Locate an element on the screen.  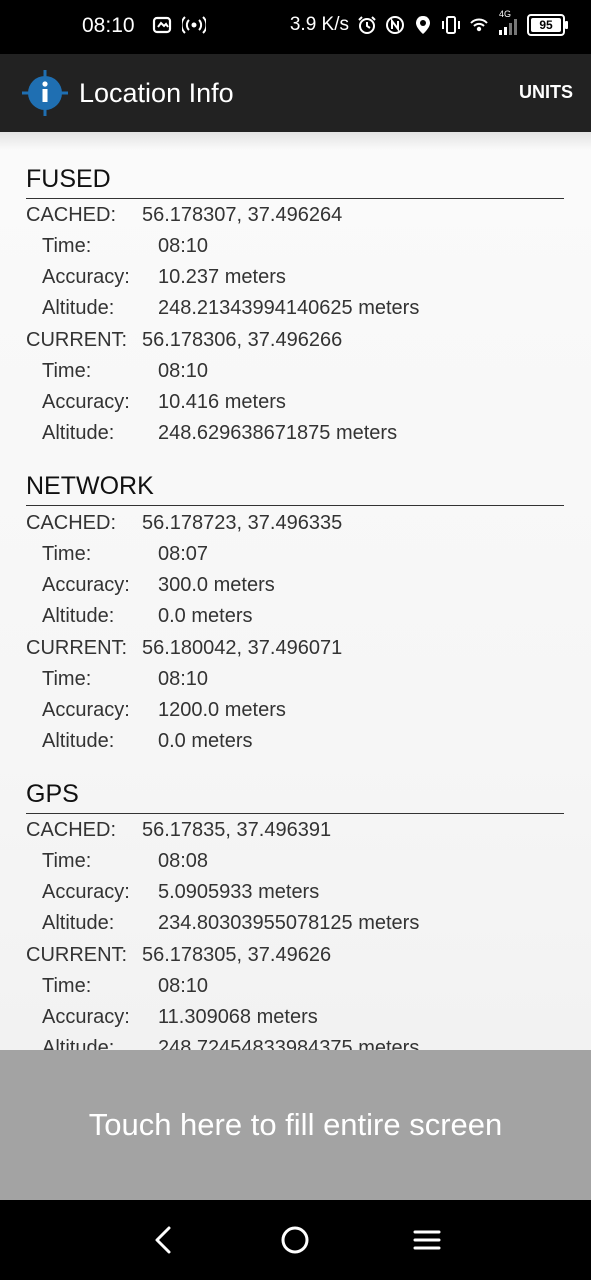
status-time: 08:10 is located at coordinates (108, 25).